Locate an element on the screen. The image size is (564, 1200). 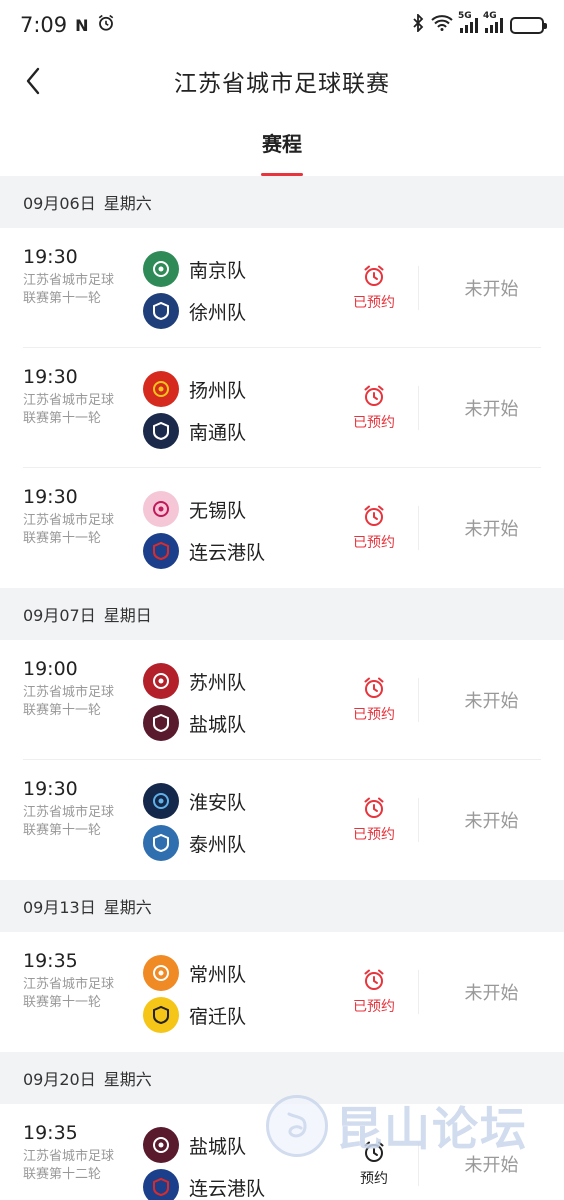
back-button is located at coordinates (33, 81).